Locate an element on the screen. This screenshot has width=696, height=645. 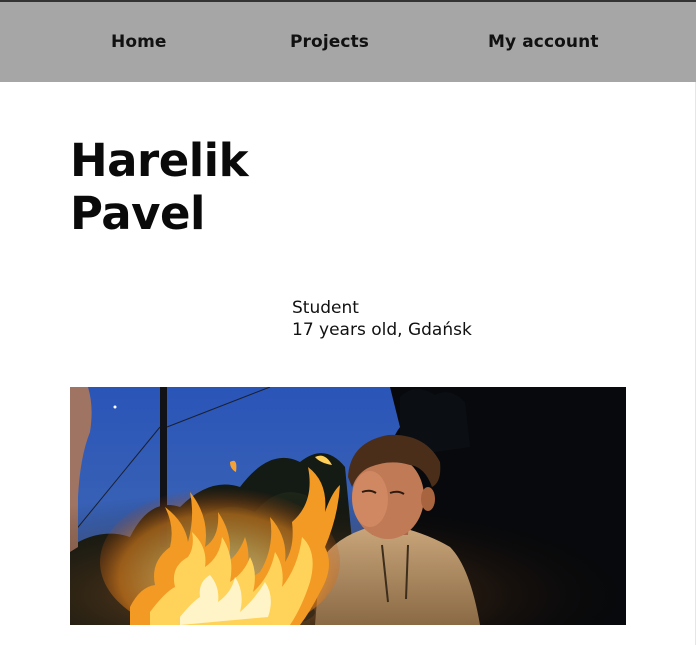
profile-name: Harelik Pavel is located at coordinates (159, 187).